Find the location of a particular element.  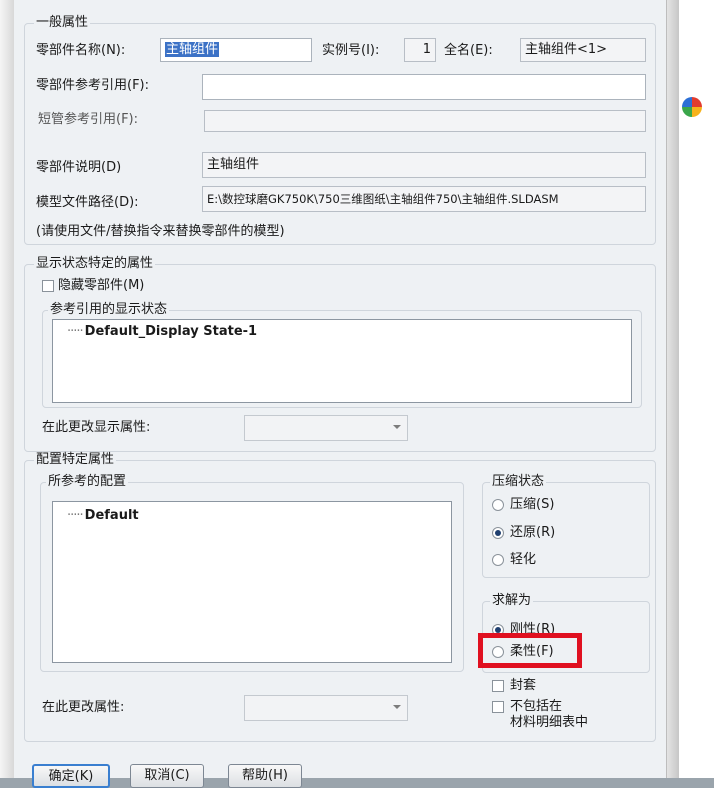

display-state-title: 显示状态特定的属性 is located at coordinates (95, 264).